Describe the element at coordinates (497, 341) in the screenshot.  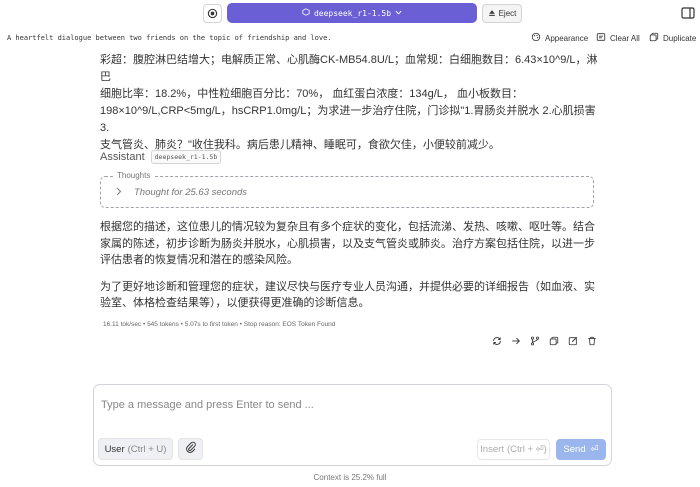
I see `regenerate-icon` at that location.